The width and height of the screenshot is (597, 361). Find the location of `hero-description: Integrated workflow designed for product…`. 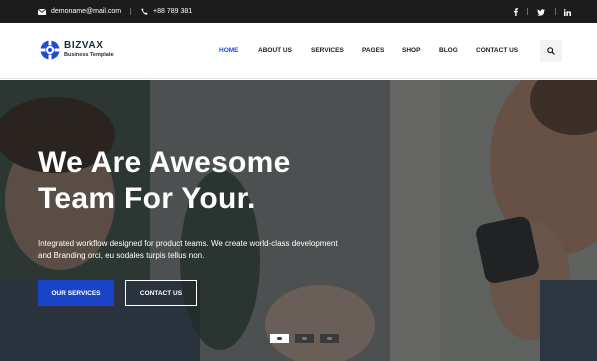

hero-description: Integrated workflow designed for product… is located at coordinates (188, 249).